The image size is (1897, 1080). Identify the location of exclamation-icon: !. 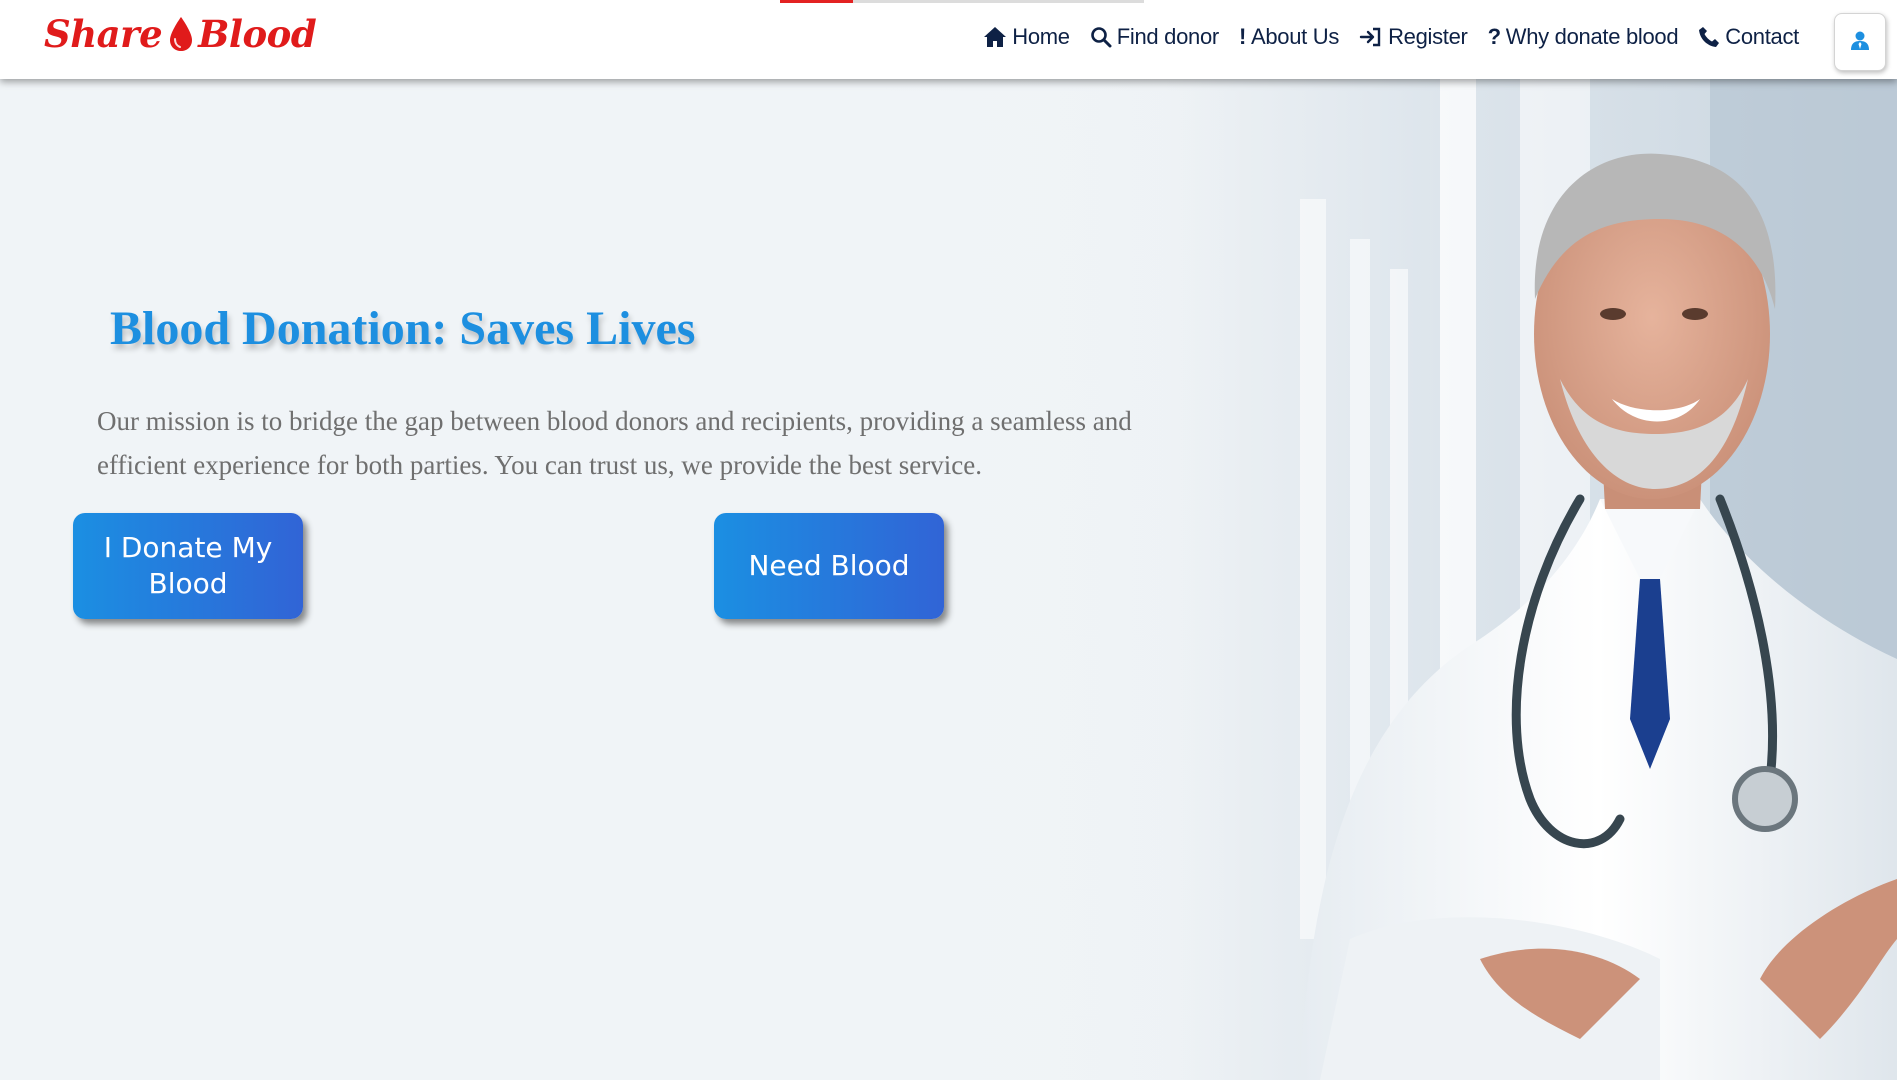
(1242, 36).